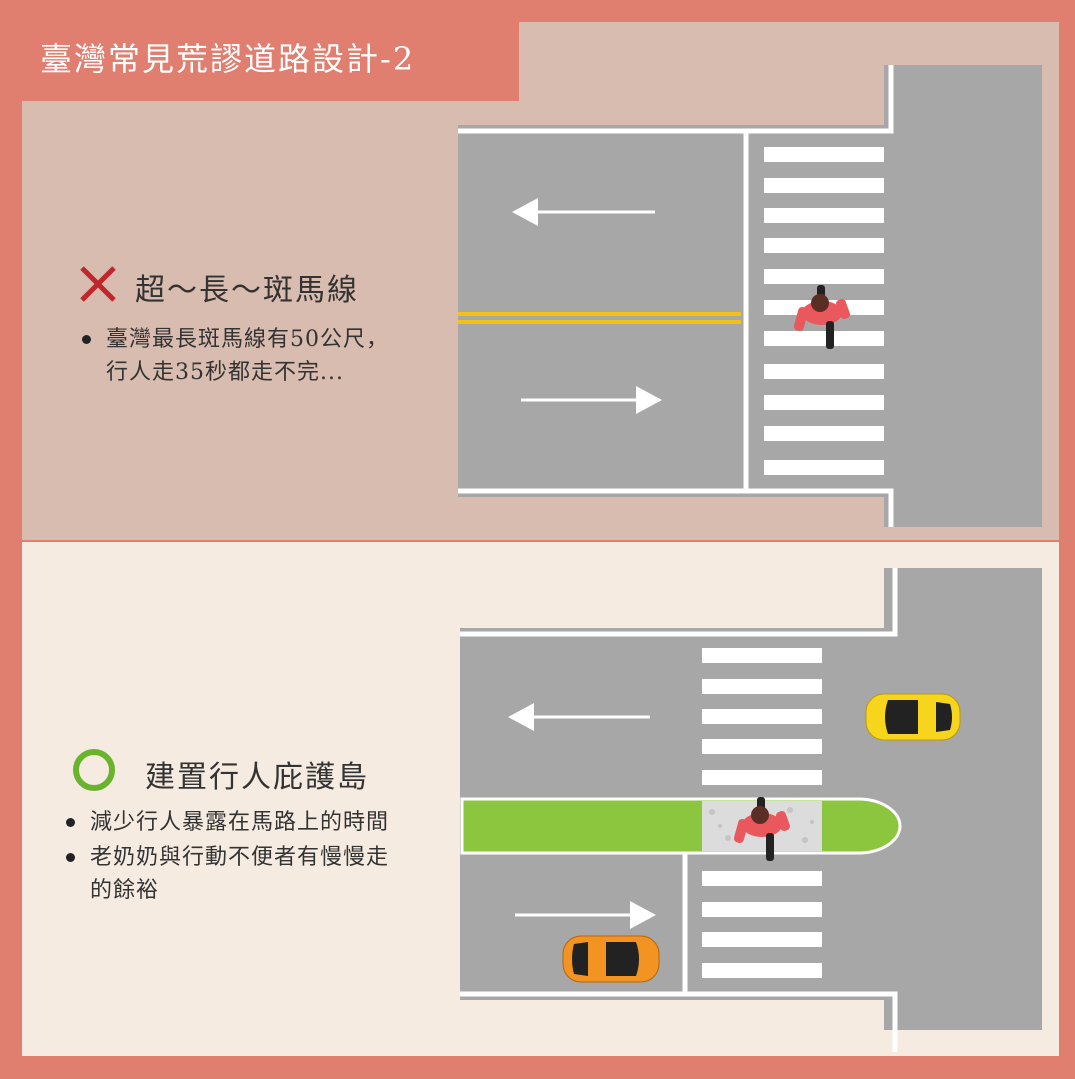 The image size is (1075, 1079). What do you see at coordinates (247, 290) in the screenshot?
I see `bad-heading: 超～長～斑馬線` at bounding box center [247, 290].